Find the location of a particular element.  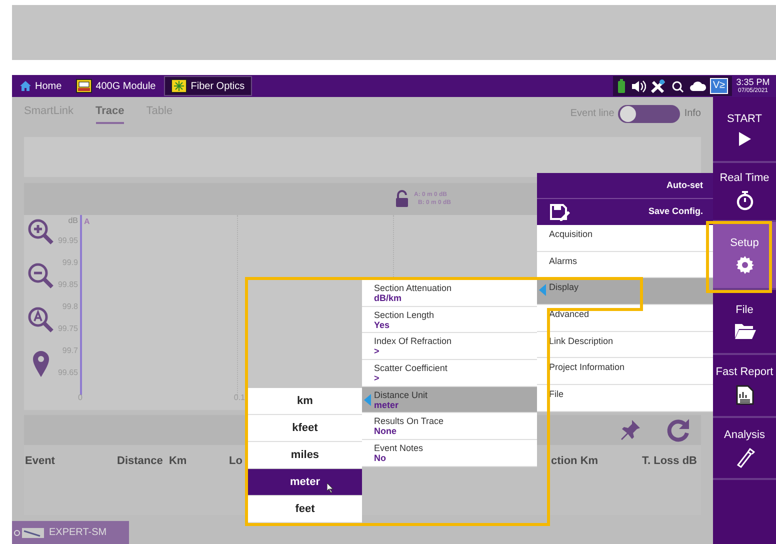

module-card-icon is located at coordinates (84, 86).